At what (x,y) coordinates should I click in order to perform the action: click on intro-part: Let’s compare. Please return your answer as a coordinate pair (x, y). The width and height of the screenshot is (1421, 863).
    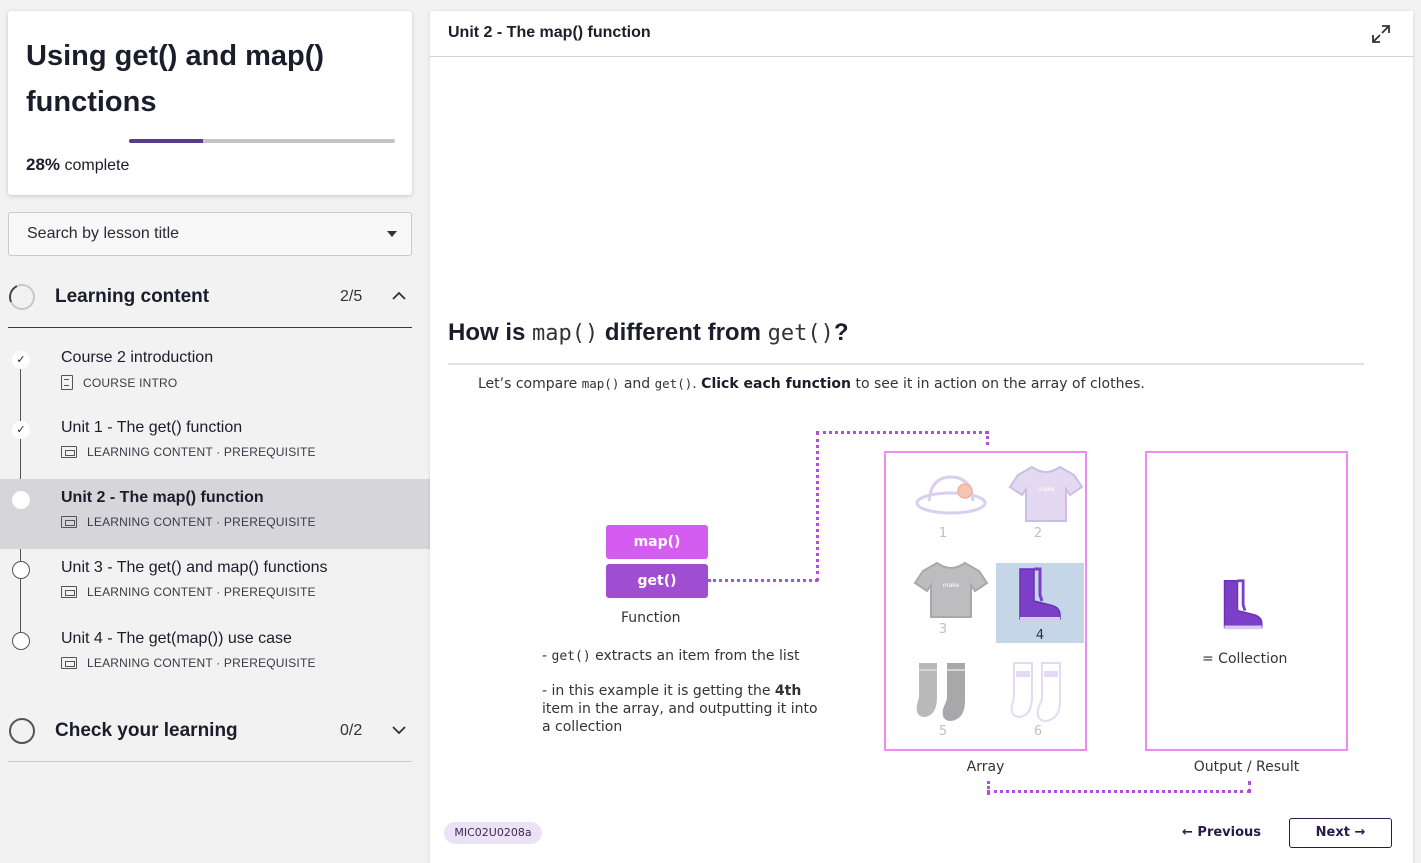
    Looking at the image, I should click on (530, 384).